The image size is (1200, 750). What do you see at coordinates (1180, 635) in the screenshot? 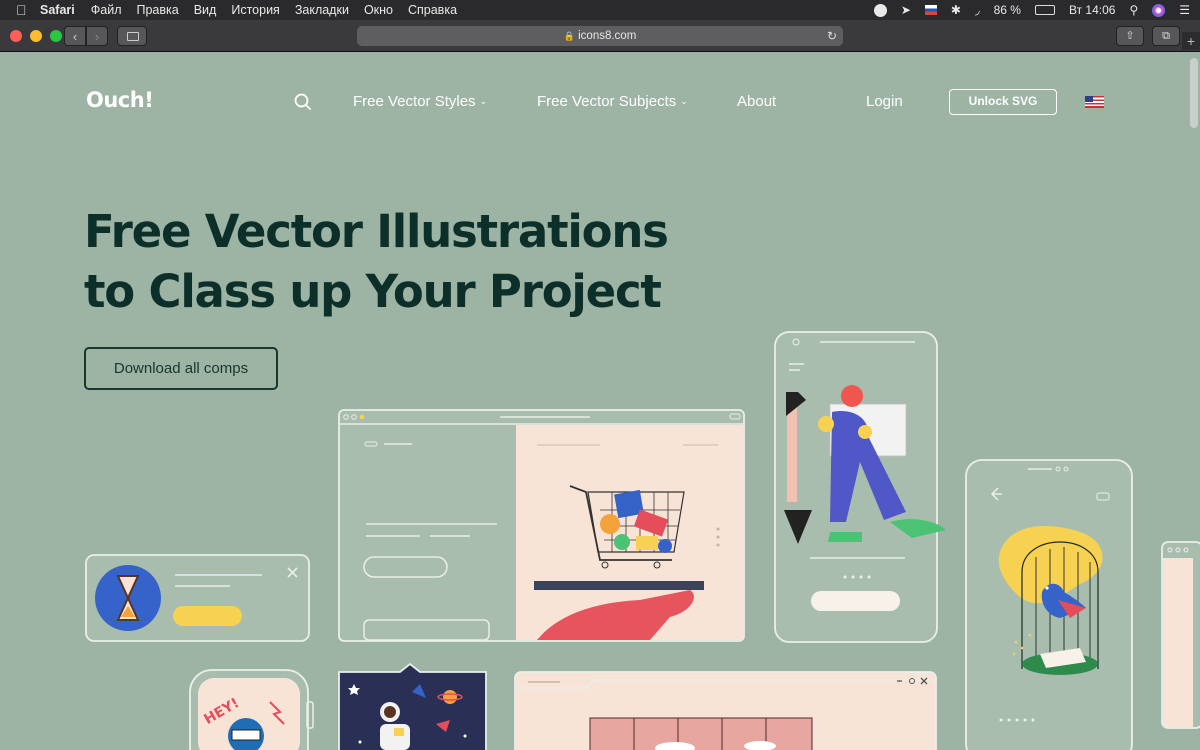
I see `edge-card-partial` at bounding box center [1180, 635].